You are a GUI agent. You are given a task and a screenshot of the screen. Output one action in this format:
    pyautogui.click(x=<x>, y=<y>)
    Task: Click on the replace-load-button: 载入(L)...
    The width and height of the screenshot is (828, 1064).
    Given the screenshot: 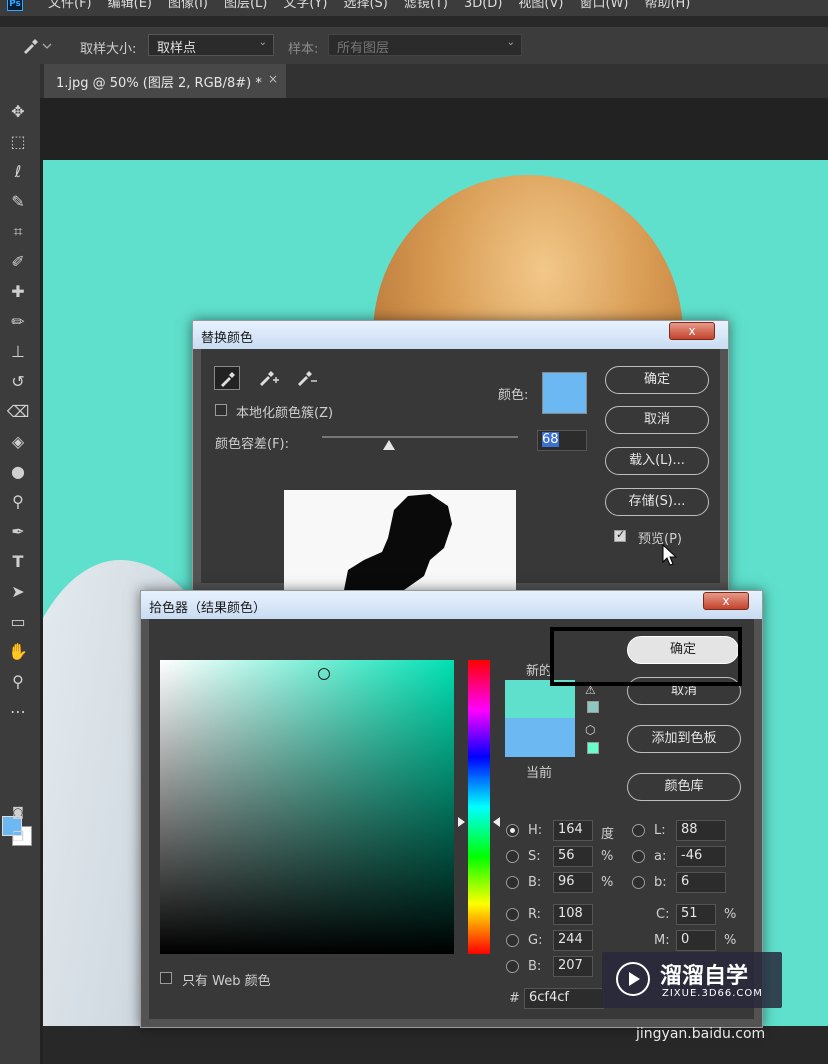 What is the action you would take?
    pyautogui.click(x=657, y=461)
    